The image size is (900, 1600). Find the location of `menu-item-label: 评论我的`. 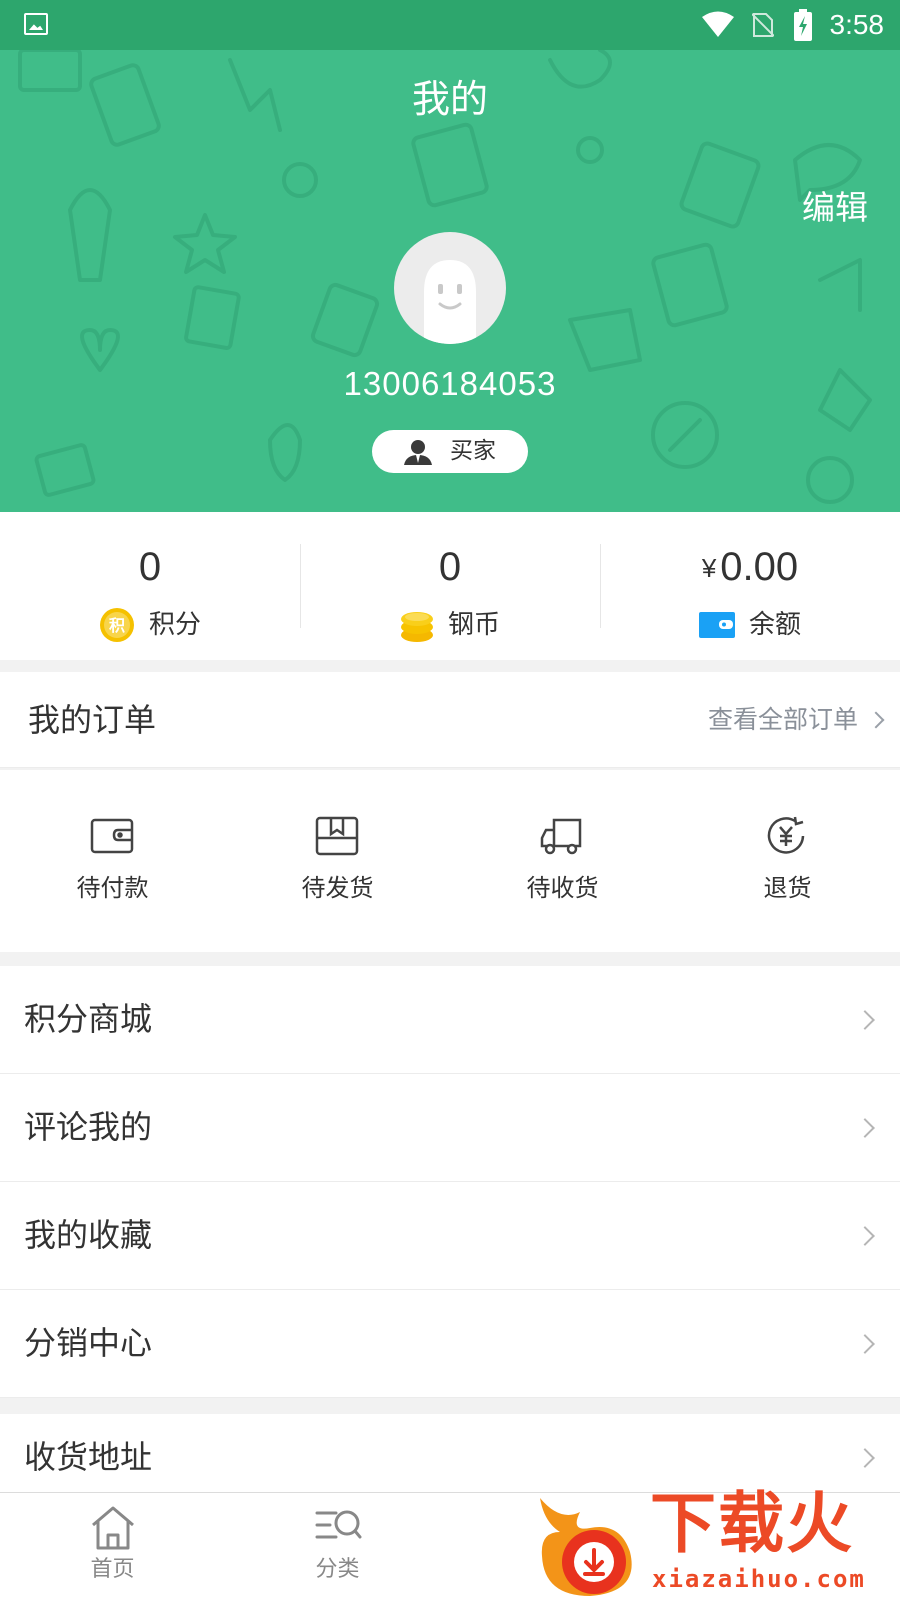

menu-item-label: 评论我的 is located at coordinates (88, 1127).